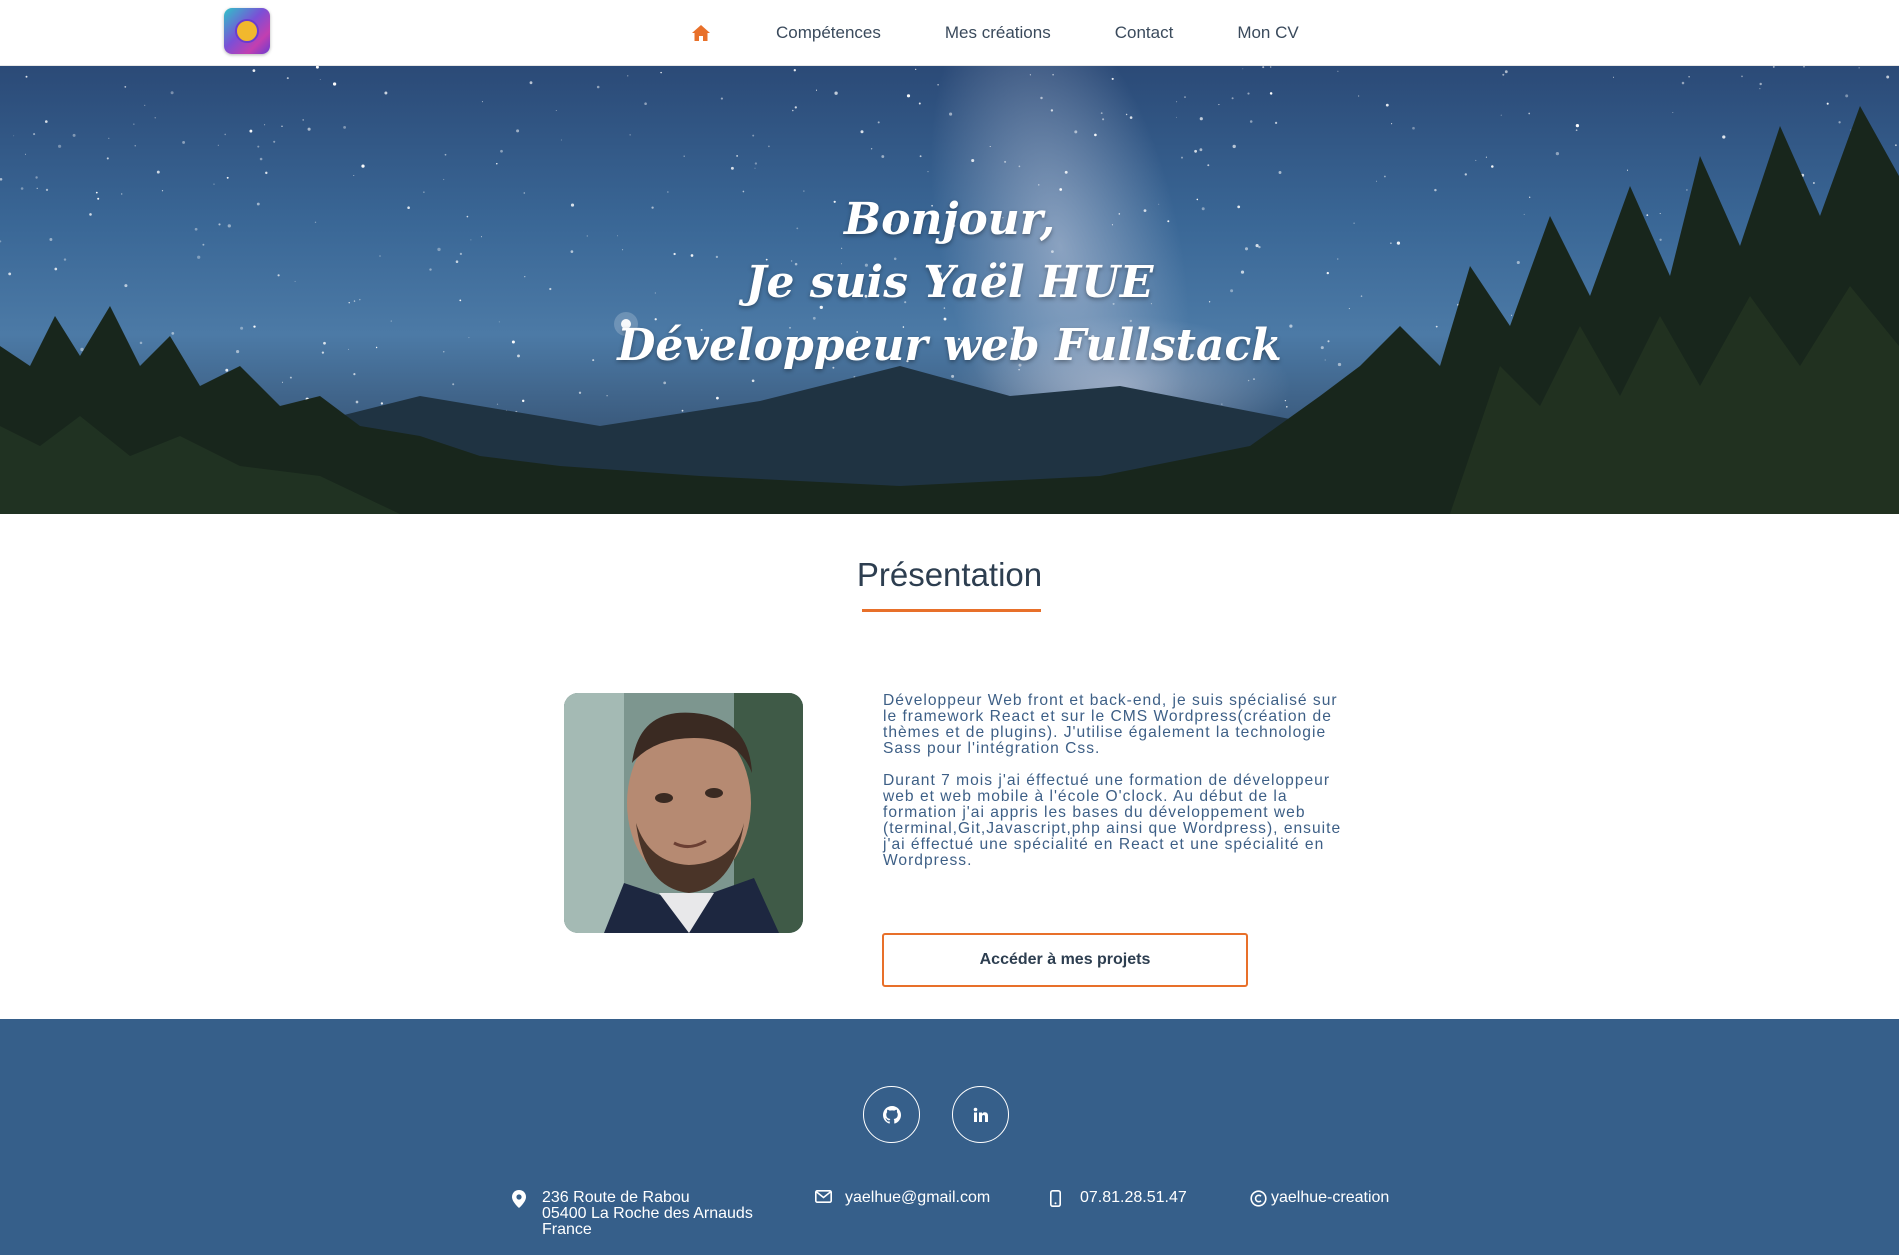 The width and height of the screenshot is (1899, 1255). What do you see at coordinates (1267, 33) in the screenshot?
I see `nav-item-mon-cv: Mon CV` at bounding box center [1267, 33].